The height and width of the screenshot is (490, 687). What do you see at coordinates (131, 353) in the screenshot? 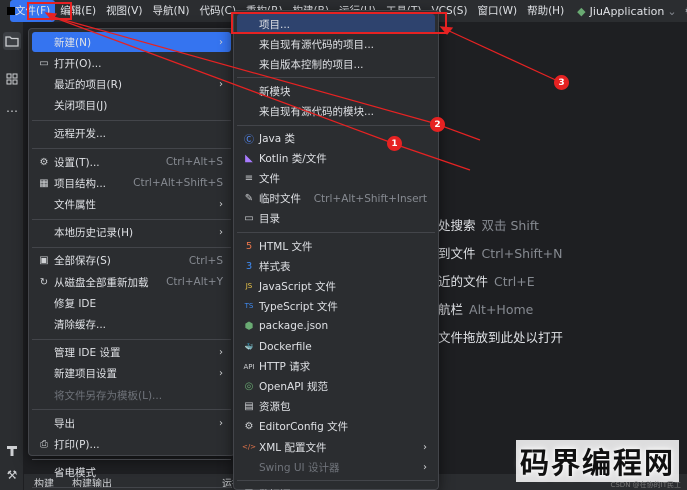
I see `file-menu-item-18: 管理 IDE 设置 ›` at bounding box center [131, 353].